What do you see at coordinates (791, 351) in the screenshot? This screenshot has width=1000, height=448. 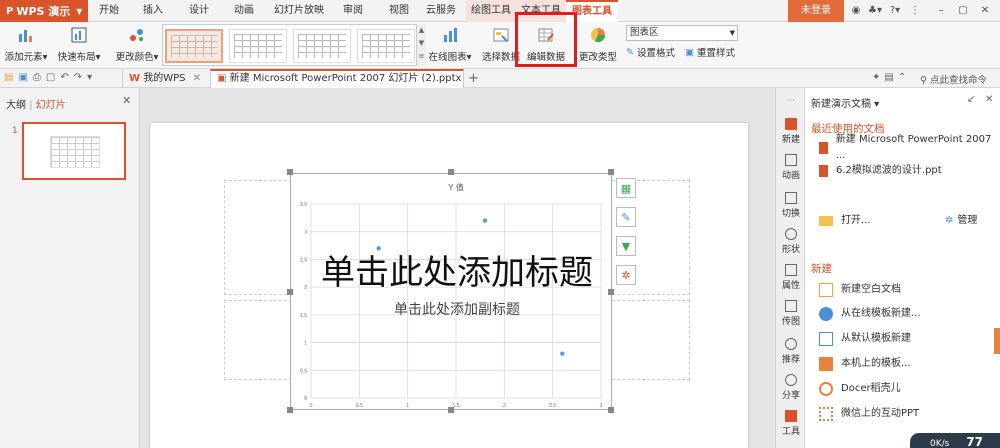 I see `side-recommend: 推荐` at bounding box center [791, 351].